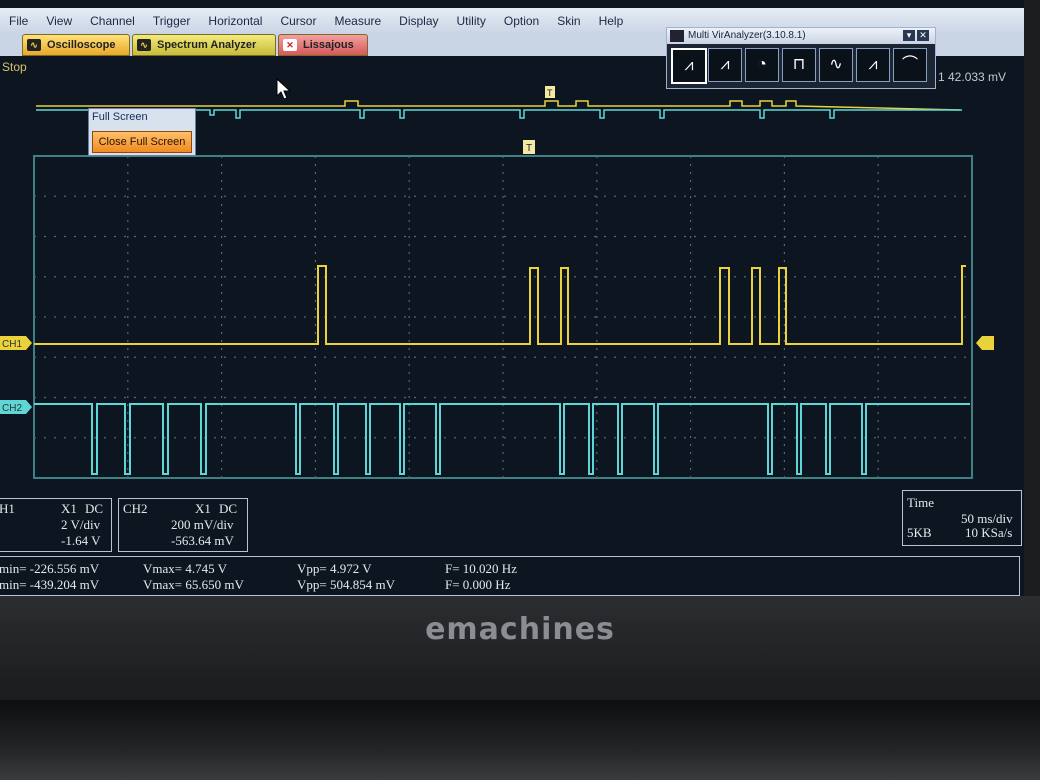 Image resolution: width=1040 pixels, height=780 pixels. What do you see at coordinates (502, 439) in the screenshot?
I see `ch2-trace` at bounding box center [502, 439].